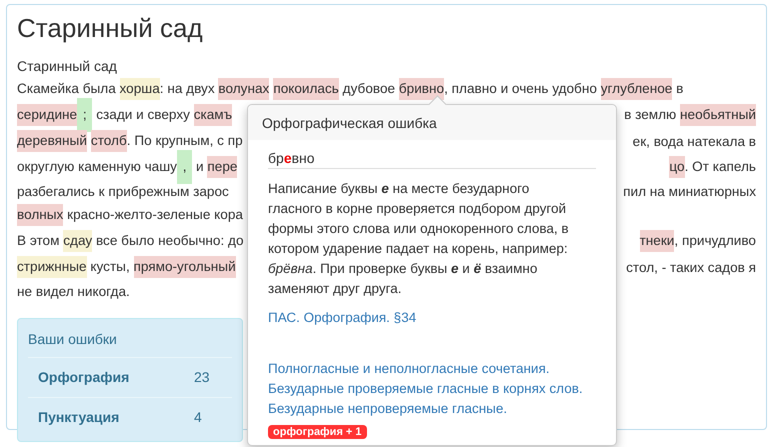  What do you see at coordinates (715, 240) in the screenshot?
I see `text-fragment: , причудливо` at bounding box center [715, 240].